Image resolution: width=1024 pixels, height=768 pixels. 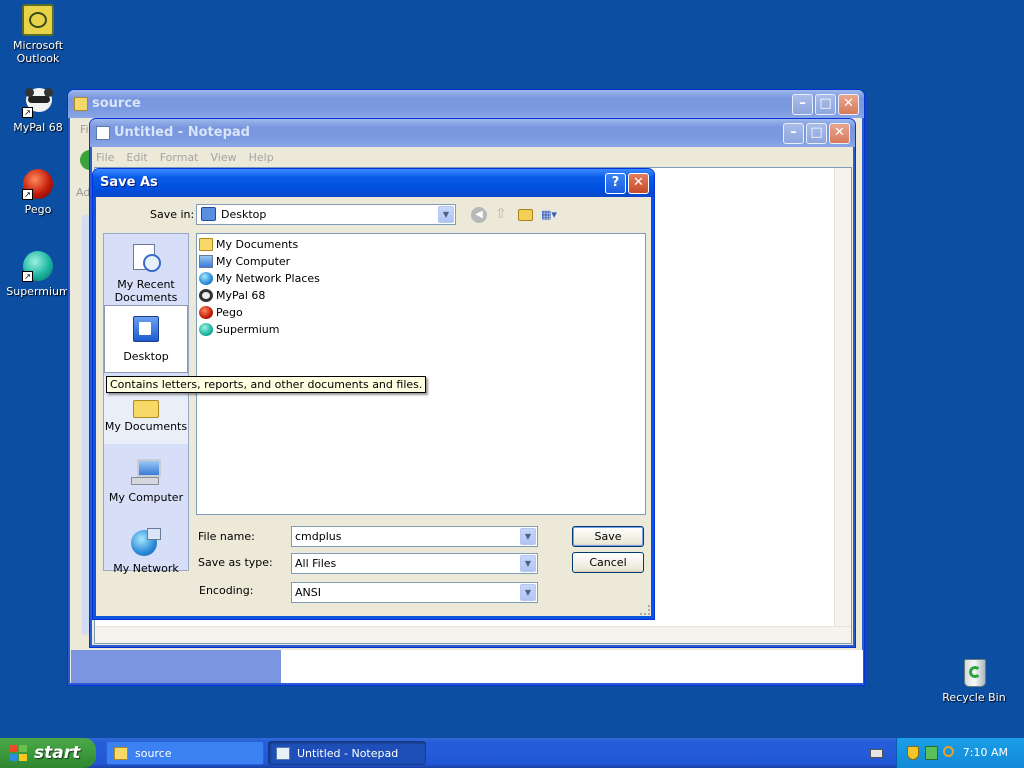 I want to click on menu-help: Help, so click(x=261, y=157).